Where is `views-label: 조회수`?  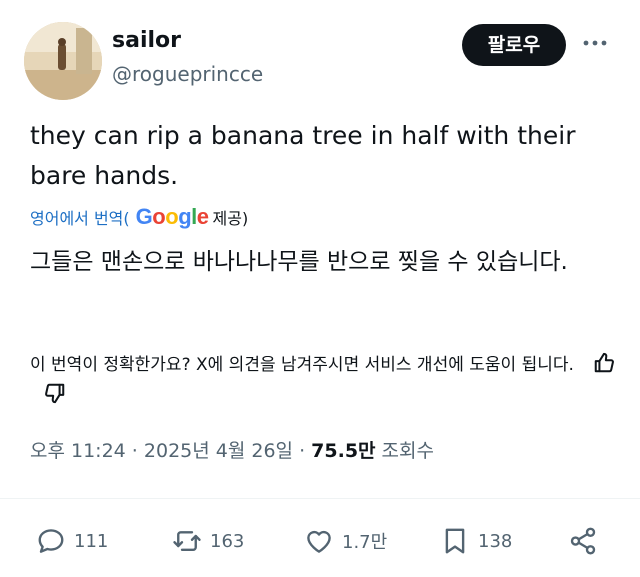
views-label: 조회수 is located at coordinates (404, 451).